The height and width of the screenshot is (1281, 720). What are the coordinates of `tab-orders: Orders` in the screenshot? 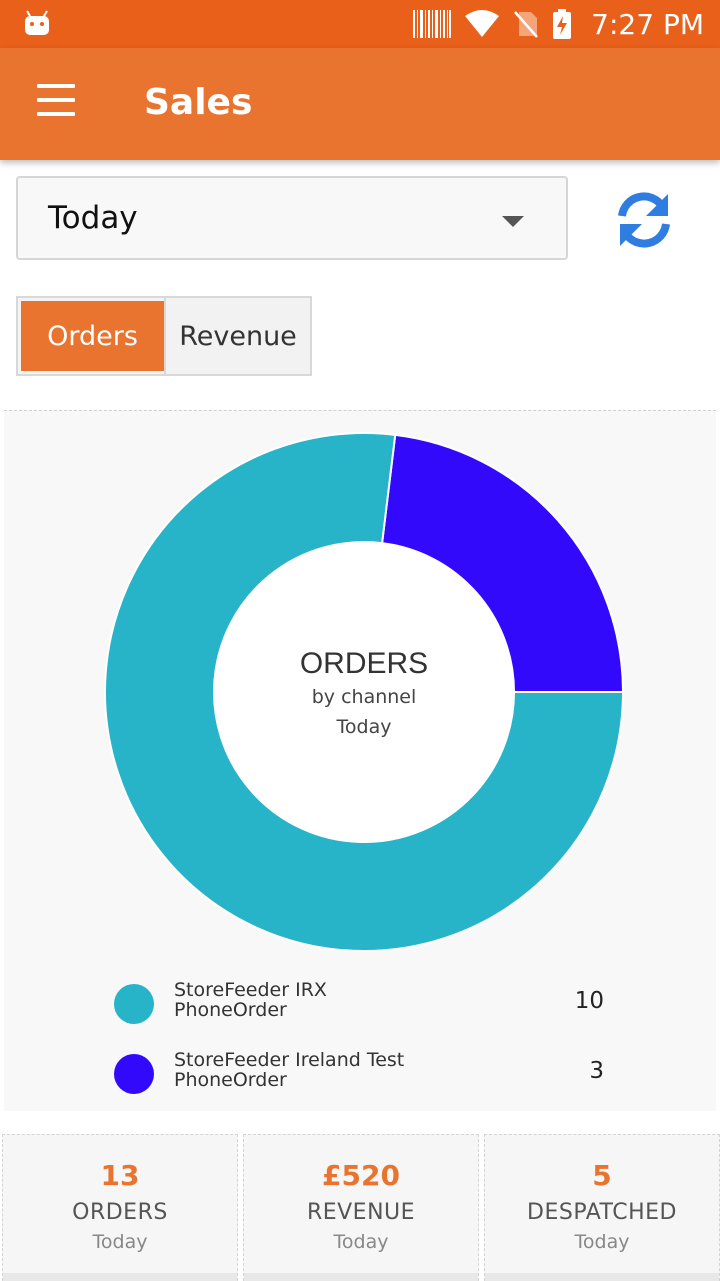 It's located at (91, 336).